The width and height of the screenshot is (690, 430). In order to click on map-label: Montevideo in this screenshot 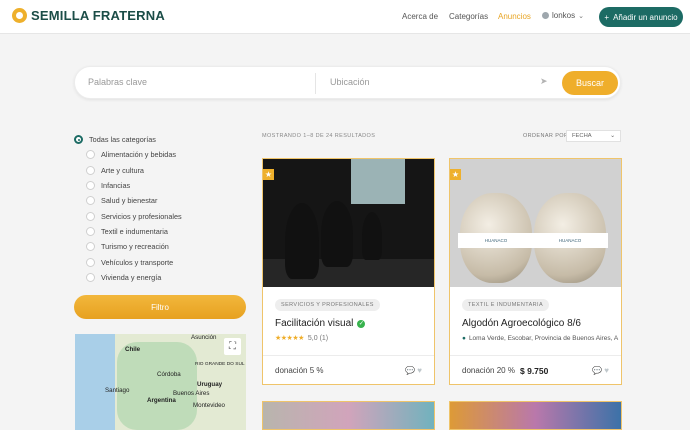, I will do `click(209, 405)`.